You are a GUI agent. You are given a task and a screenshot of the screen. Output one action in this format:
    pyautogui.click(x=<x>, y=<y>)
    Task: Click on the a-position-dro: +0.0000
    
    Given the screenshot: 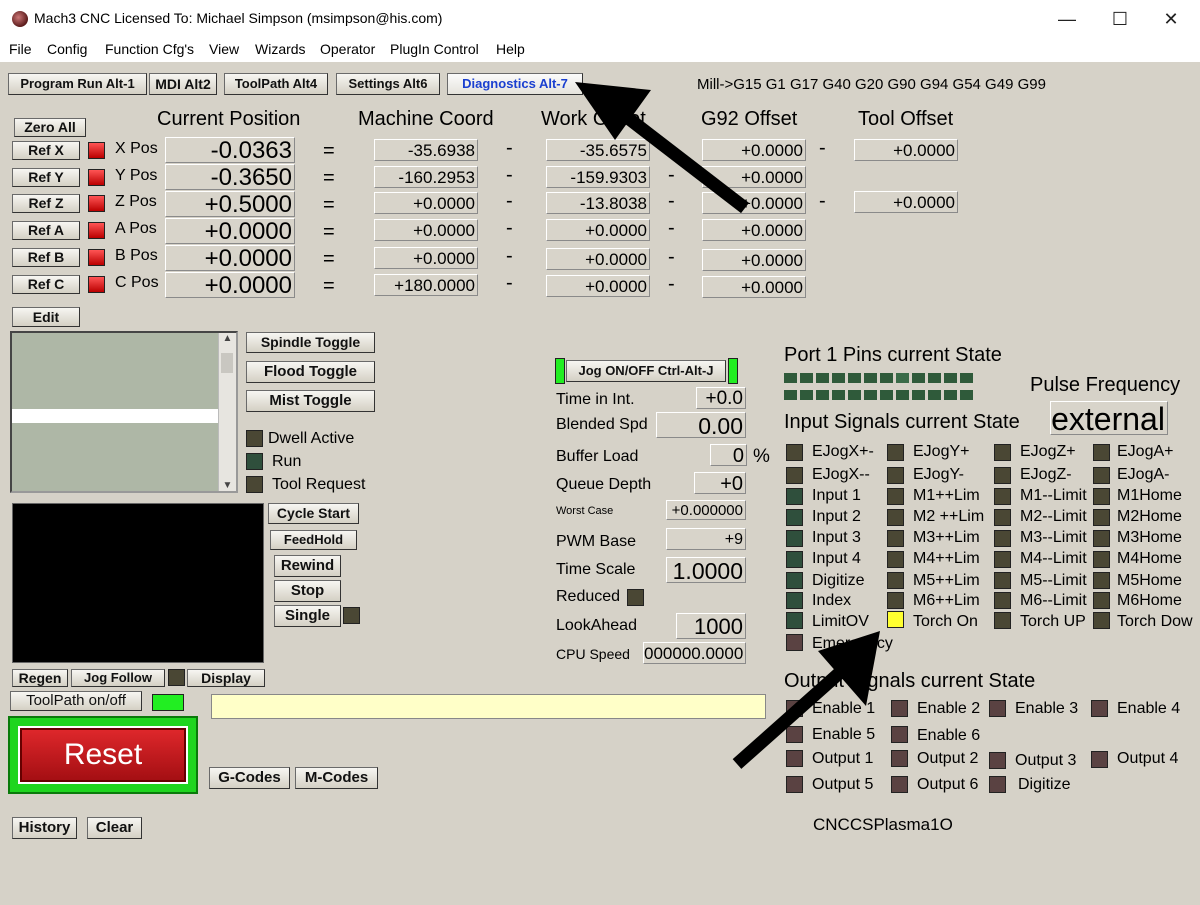 What is the action you would take?
    pyautogui.click(x=230, y=231)
    